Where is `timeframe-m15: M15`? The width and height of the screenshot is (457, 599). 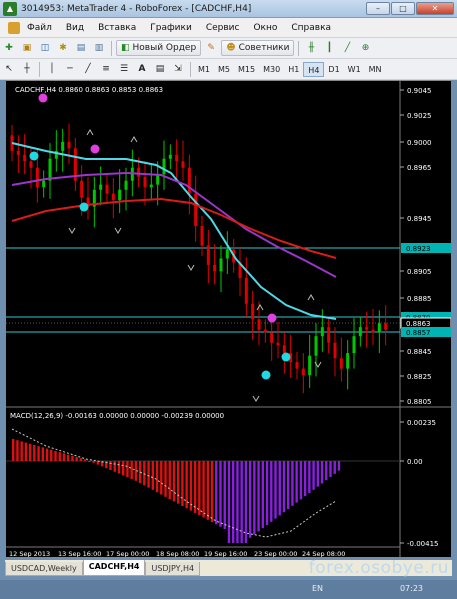
timeframe-m15: M15 is located at coordinates (246, 69).